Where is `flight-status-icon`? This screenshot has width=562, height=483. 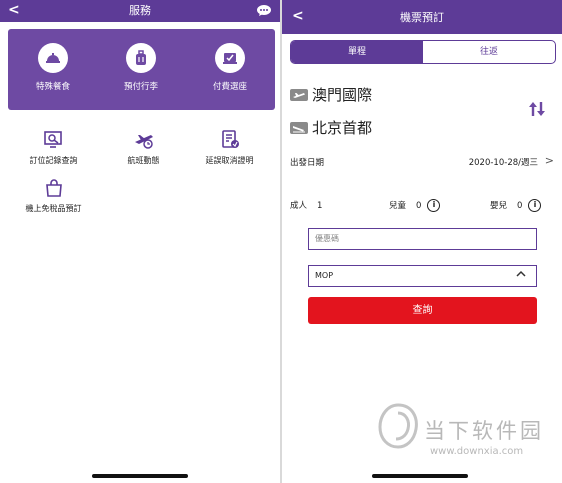
flight-status-icon is located at coordinates (143, 142).